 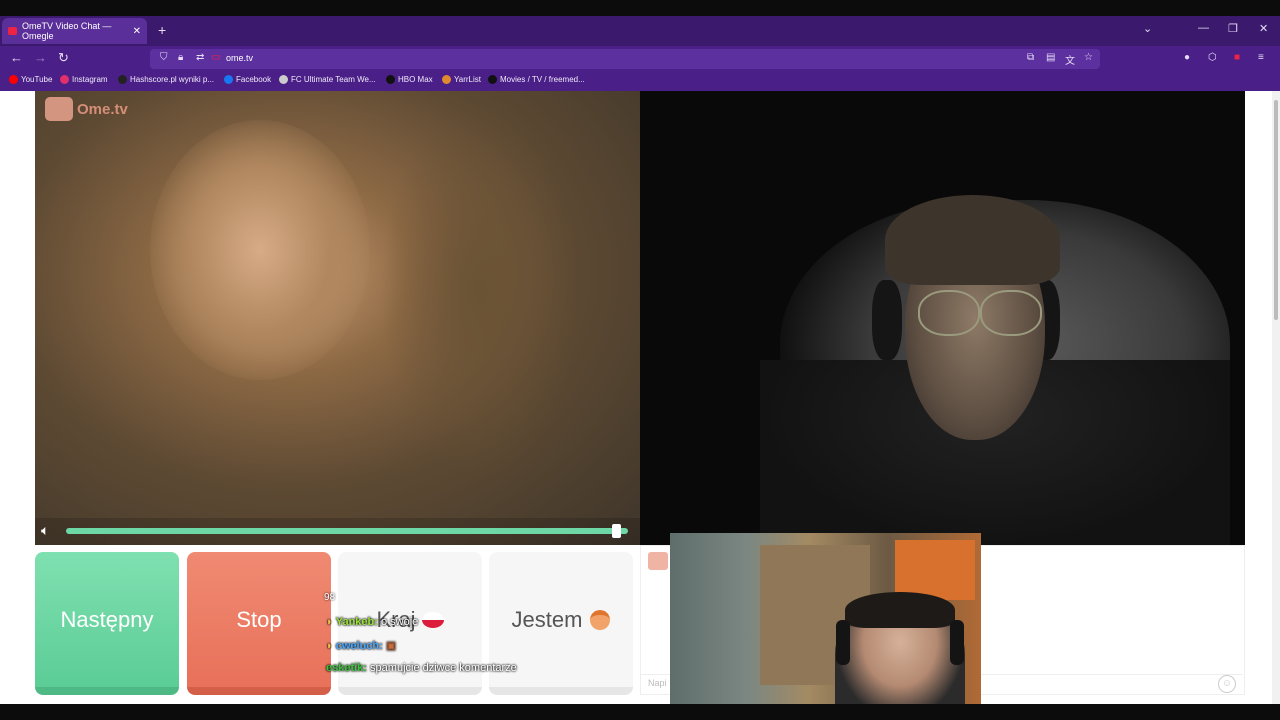 I want to click on facebook-icon, so click(x=228, y=79).